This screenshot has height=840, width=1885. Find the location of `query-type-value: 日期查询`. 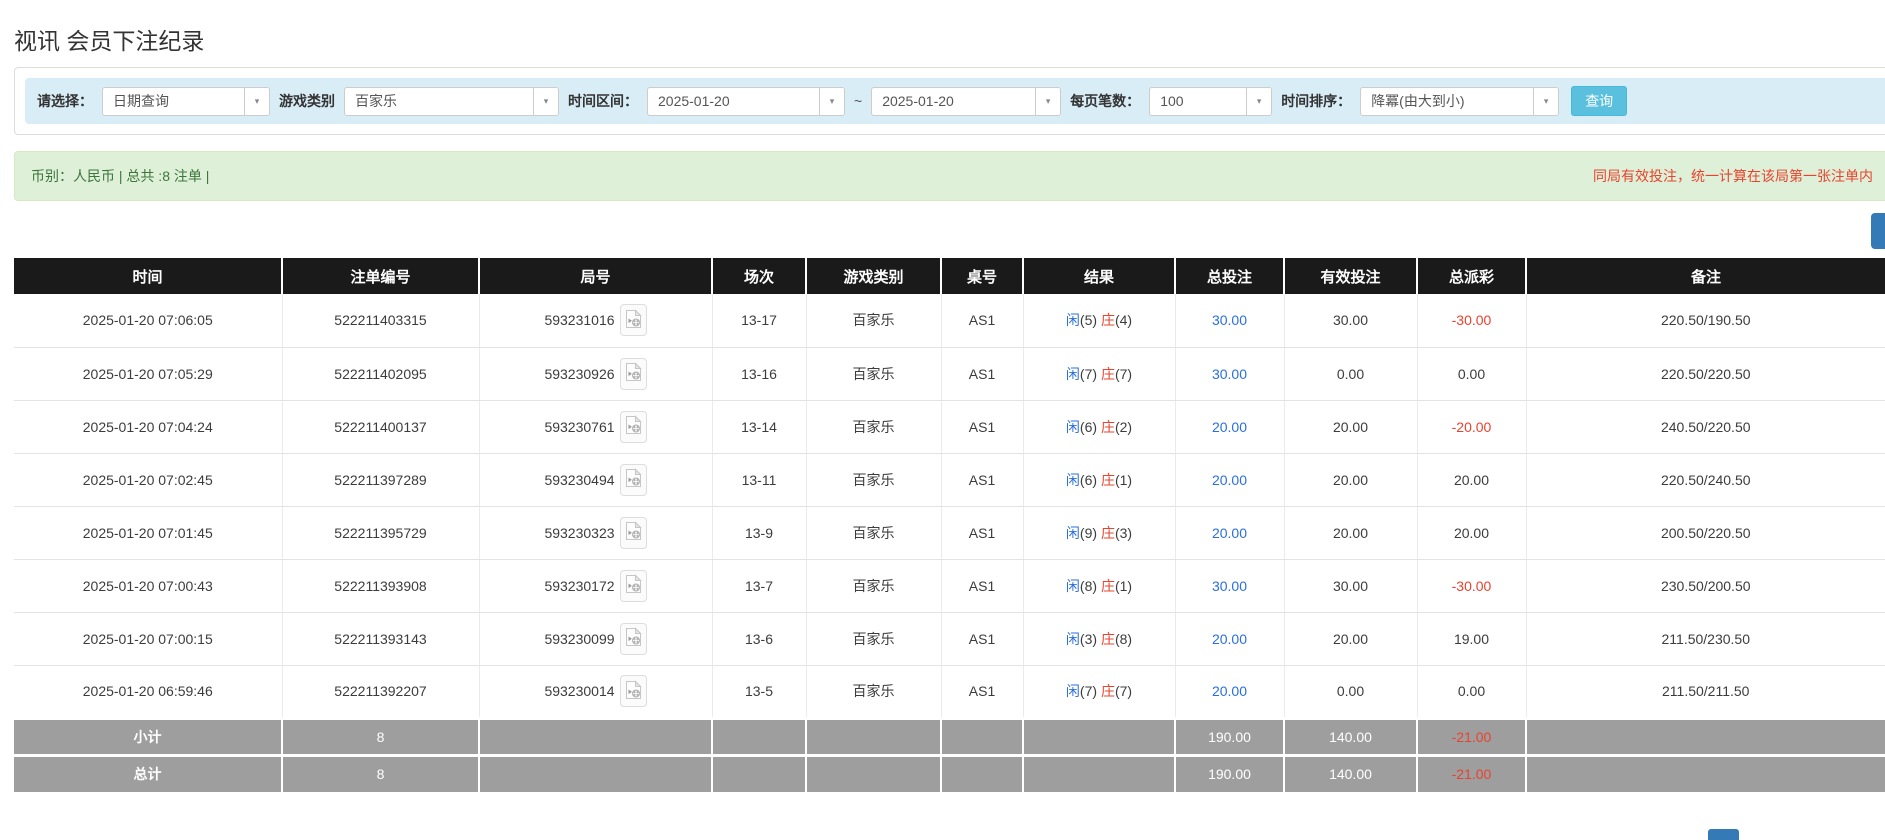

query-type-value: 日期查询 is located at coordinates (141, 101).